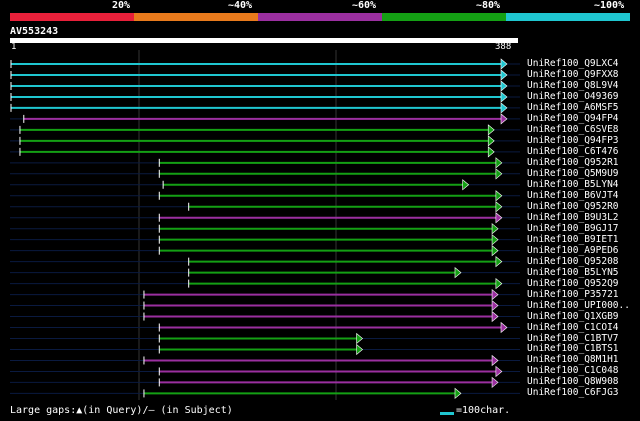  I want to click on hit-label: UniRef100_UPI000.., so click(578, 305).